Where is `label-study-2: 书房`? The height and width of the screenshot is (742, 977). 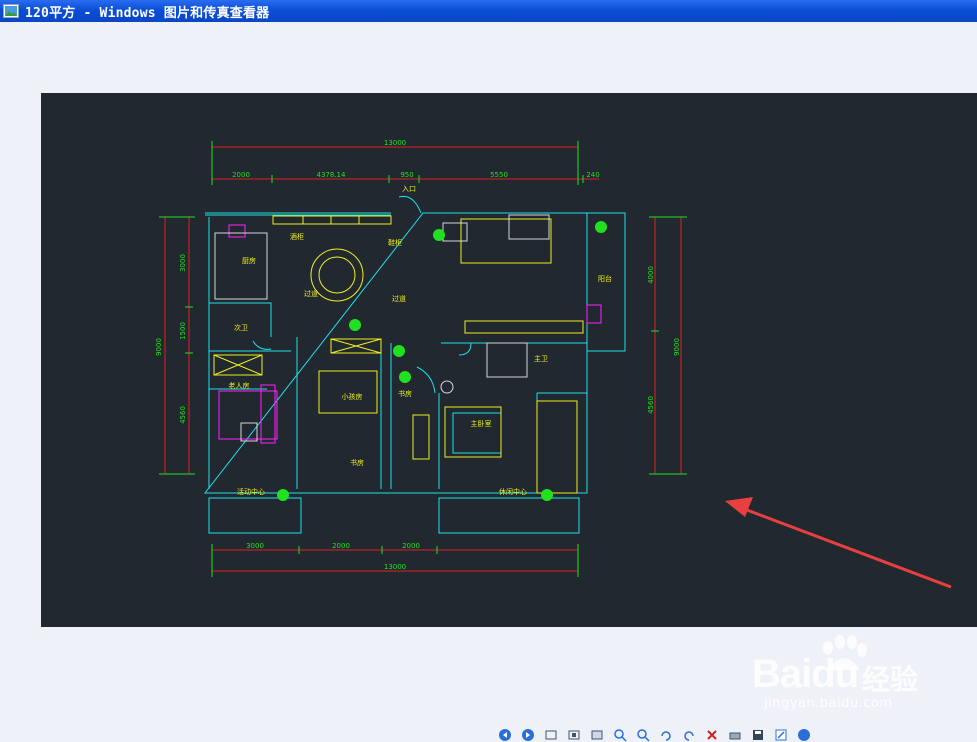 label-study-2: 书房 is located at coordinates (357, 462).